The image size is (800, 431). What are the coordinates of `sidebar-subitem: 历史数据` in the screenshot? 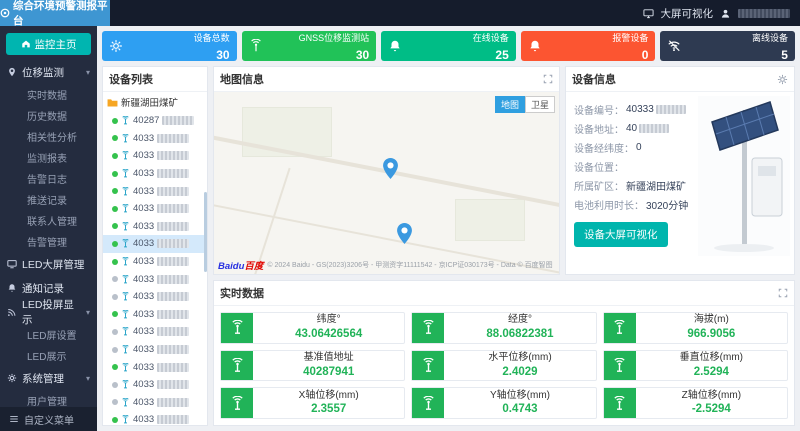 It's located at (48, 115).